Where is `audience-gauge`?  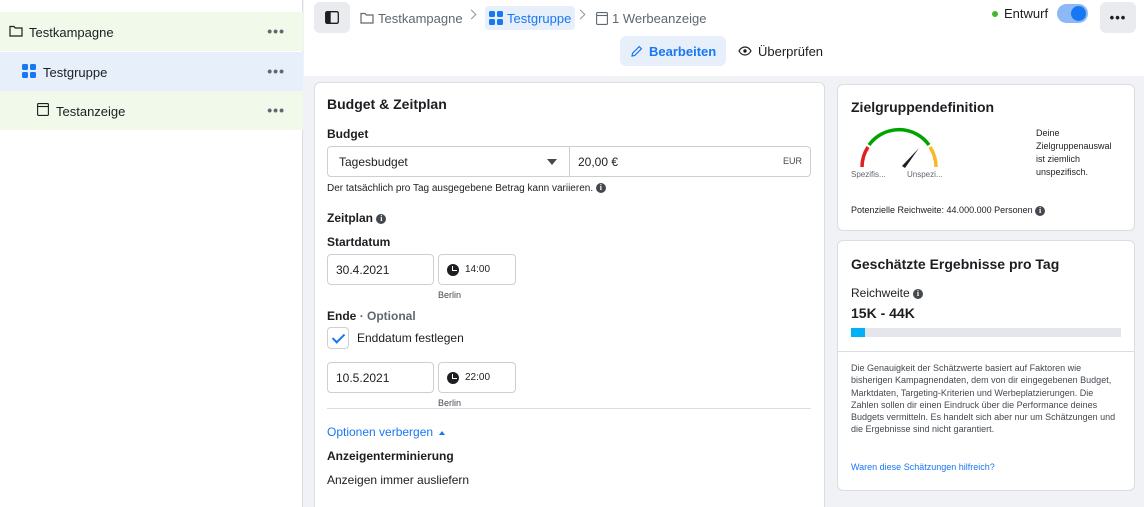 audience-gauge is located at coordinates (899, 147).